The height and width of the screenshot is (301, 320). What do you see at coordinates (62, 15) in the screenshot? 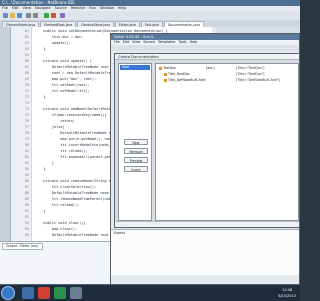
I see `build-icon` at bounding box center [62, 15].